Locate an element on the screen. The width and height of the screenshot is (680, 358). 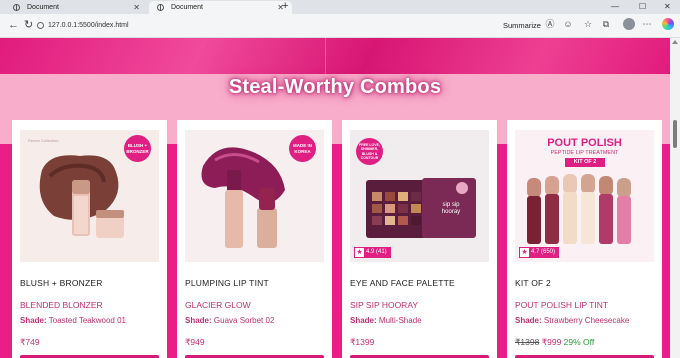
site-info-icon is located at coordinates (40, 25).